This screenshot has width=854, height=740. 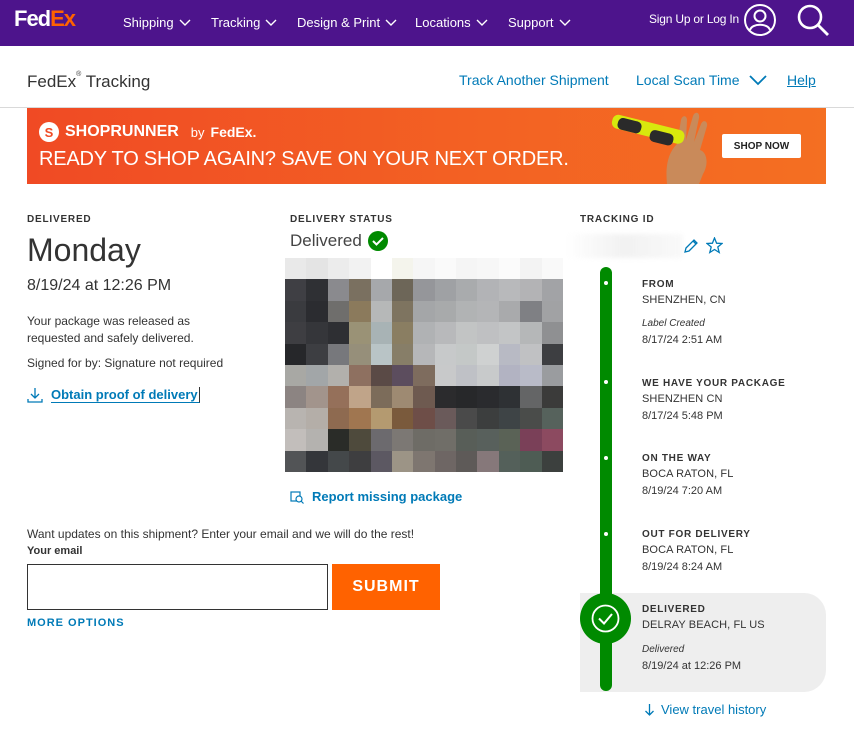 I want to click on submit-button: SUBMIT, so click(x=386, y=587).